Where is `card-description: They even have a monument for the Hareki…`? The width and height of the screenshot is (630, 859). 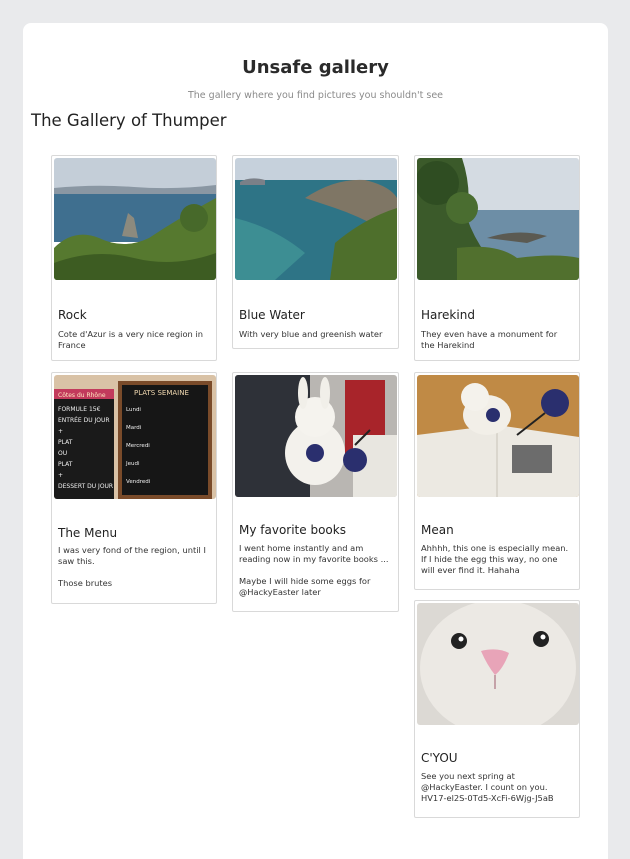
card-description: They even have a monument for the Hareki… is located at coordinates (489, 339).